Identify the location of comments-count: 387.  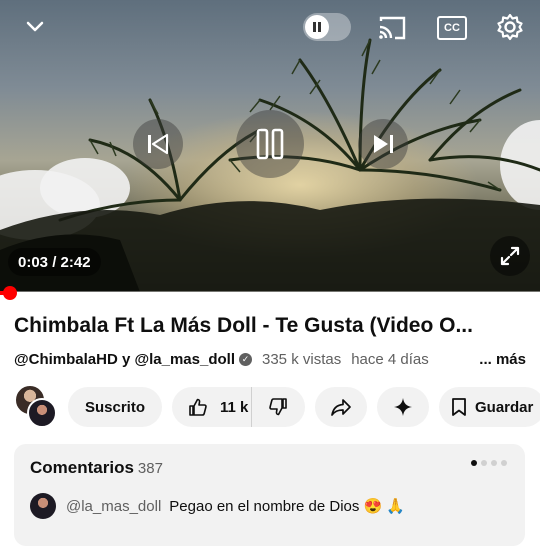
(150, 468).